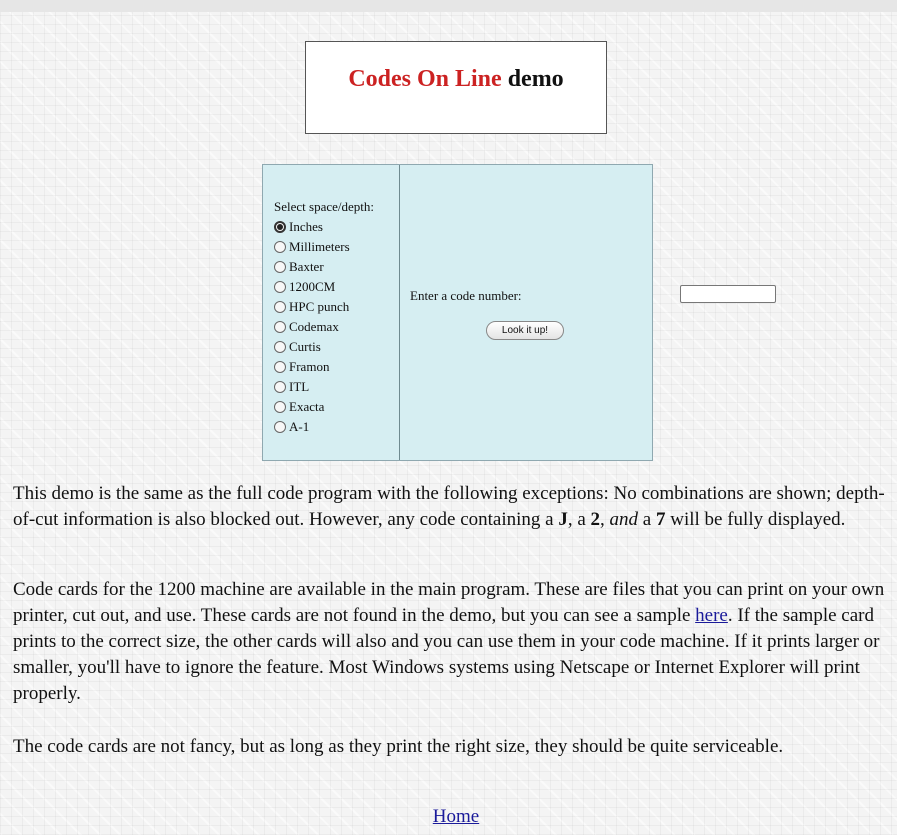 The image size is (897, 835). I want to click on text-run: a, so click(647, 519).